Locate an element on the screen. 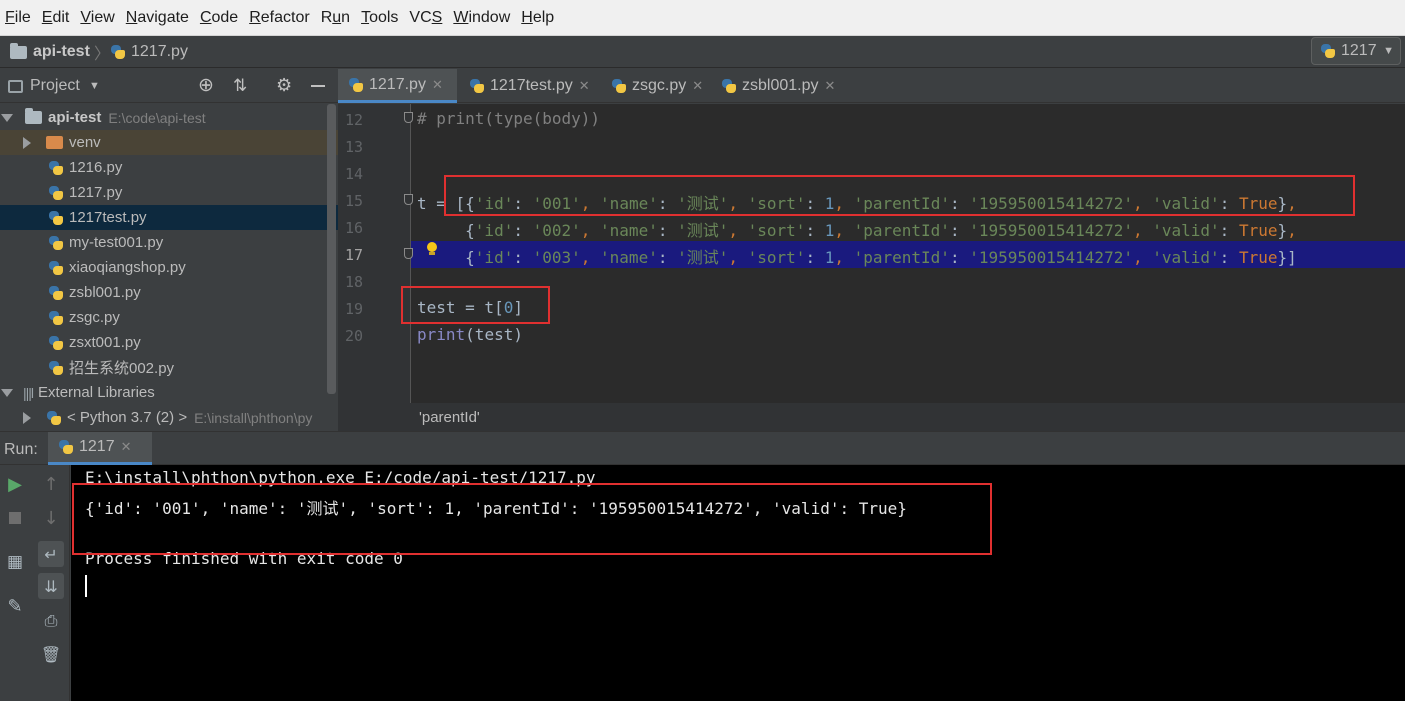  tree-item-file: 1217.py is located at coordinates (169, 192).